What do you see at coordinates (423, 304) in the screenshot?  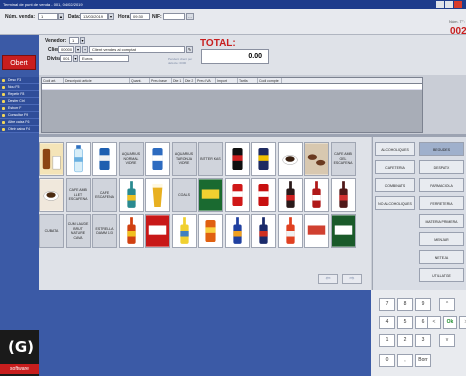 I see `keypad-key: 9` at bounding box center [423, 304].